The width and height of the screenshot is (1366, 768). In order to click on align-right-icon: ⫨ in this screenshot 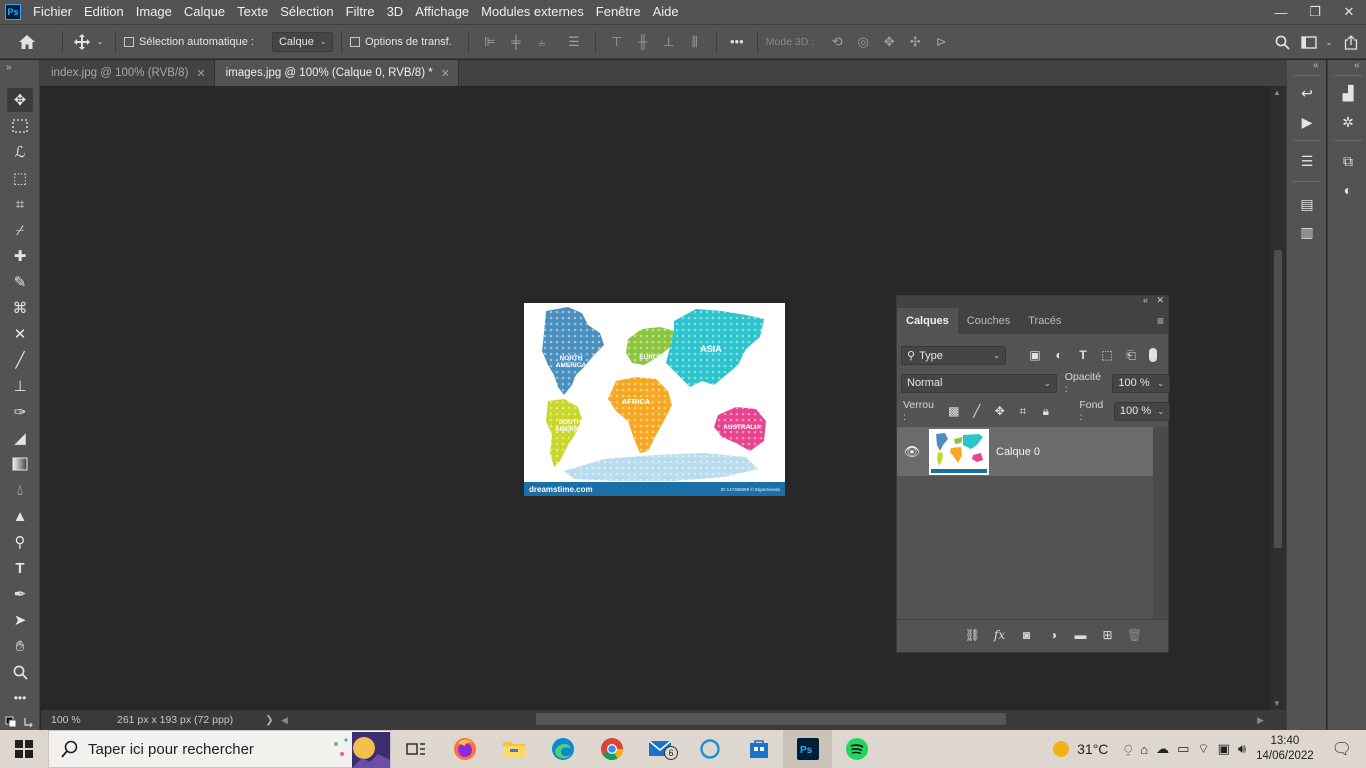, I will do `click(542, 42)`.